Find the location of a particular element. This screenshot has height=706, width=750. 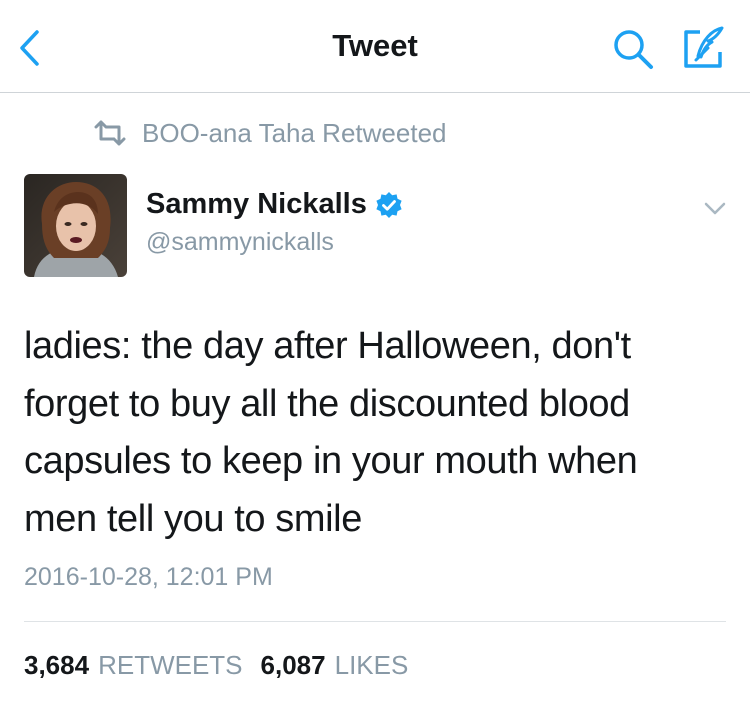

likes-count: 6,087 is located at coordinates (293, 665).